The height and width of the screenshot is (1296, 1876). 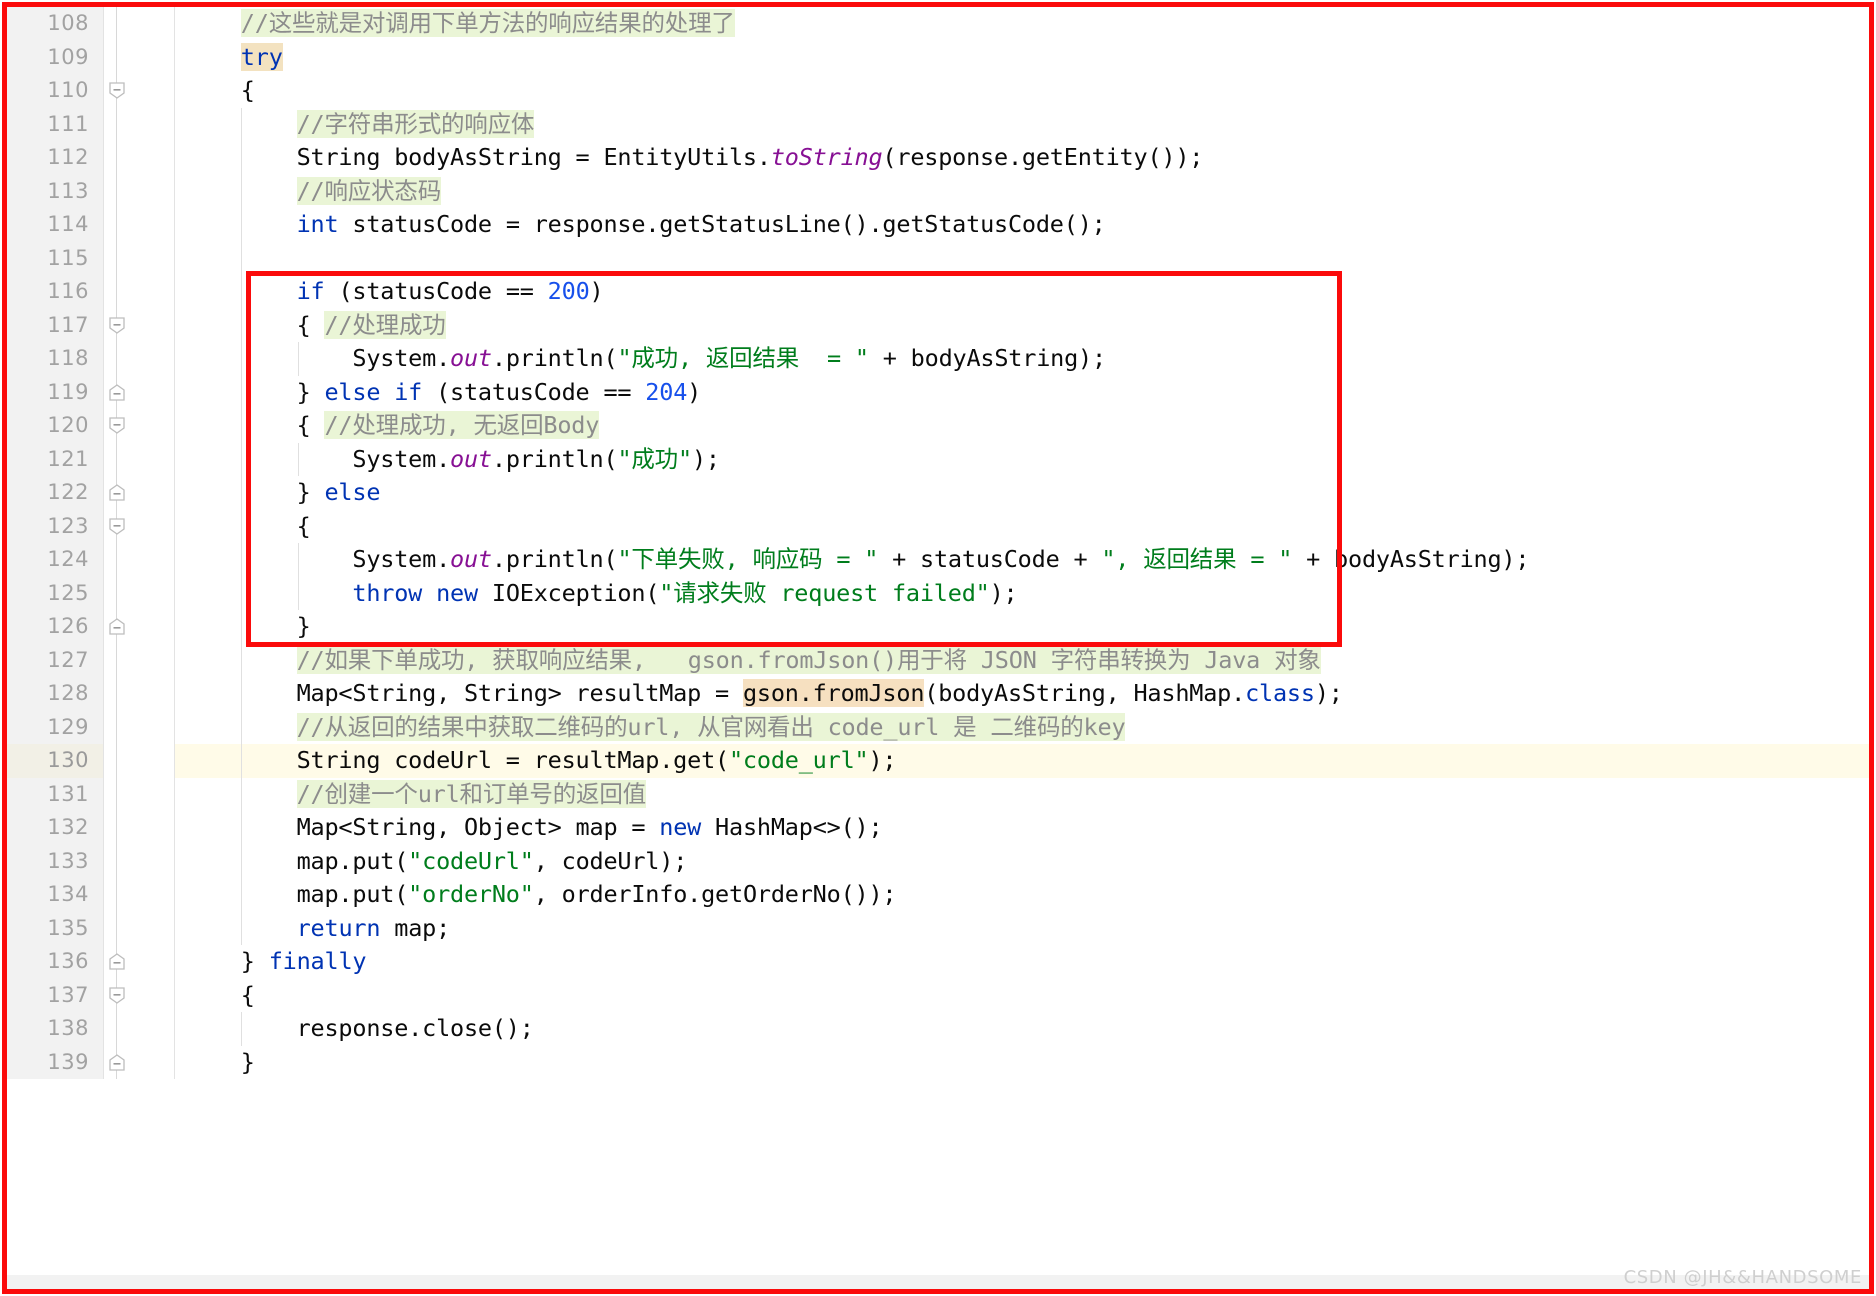 I want to click on line-number: 120, so click(x=55, y=426).